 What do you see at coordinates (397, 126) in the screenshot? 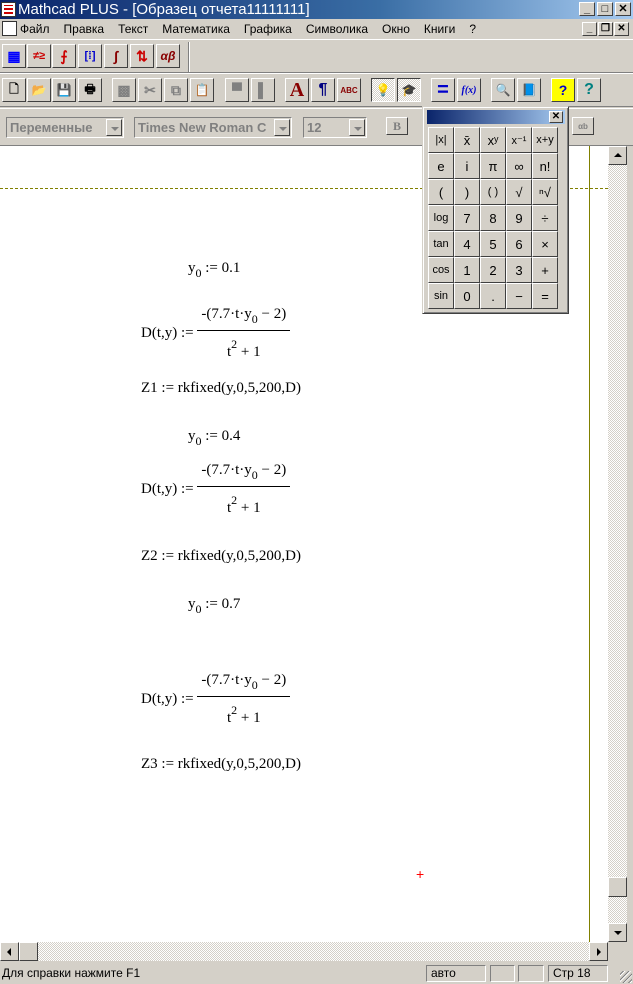
I see `bold-button: B` at bounding box center [397, 126].